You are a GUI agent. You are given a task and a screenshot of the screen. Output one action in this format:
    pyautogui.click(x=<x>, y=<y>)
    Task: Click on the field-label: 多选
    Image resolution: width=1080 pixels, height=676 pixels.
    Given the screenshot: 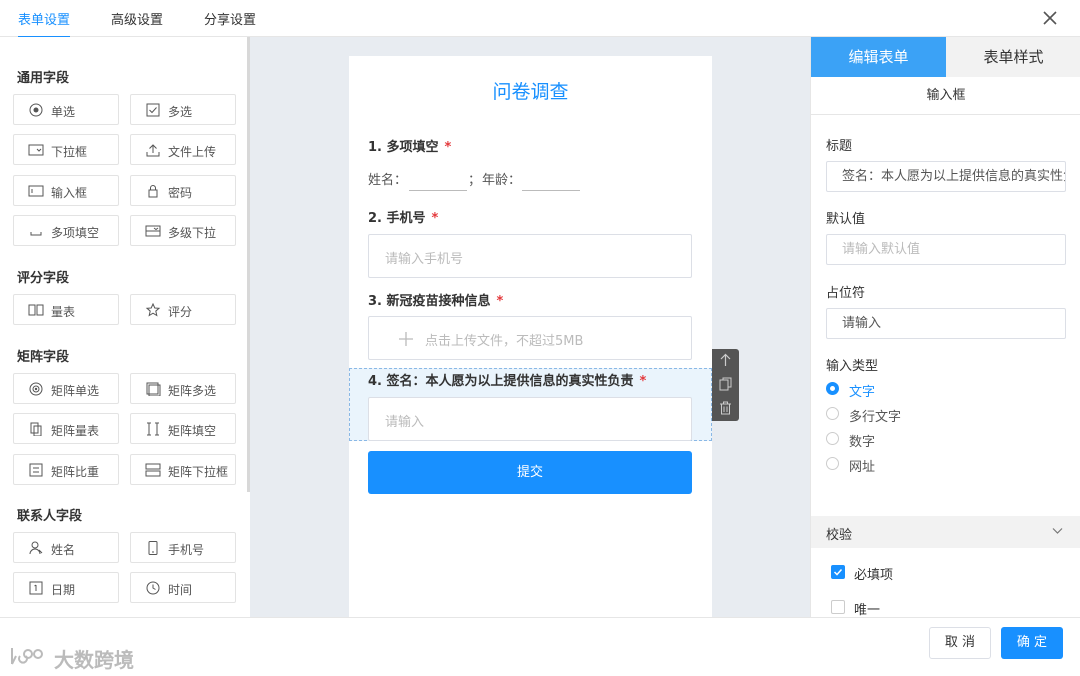 What is the action you would take?
    pyautogui.click(x=180, y=112)
    